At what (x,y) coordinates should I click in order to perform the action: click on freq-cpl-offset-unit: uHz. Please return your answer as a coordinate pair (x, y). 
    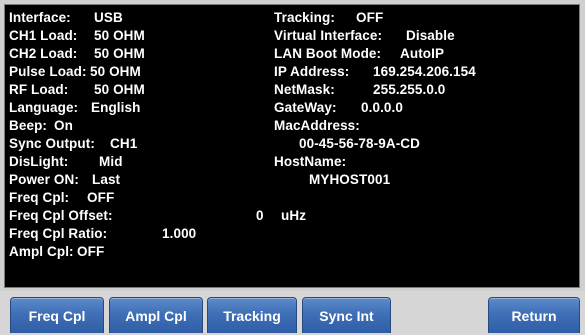
    Looking at the image, I should click on (294, 215).